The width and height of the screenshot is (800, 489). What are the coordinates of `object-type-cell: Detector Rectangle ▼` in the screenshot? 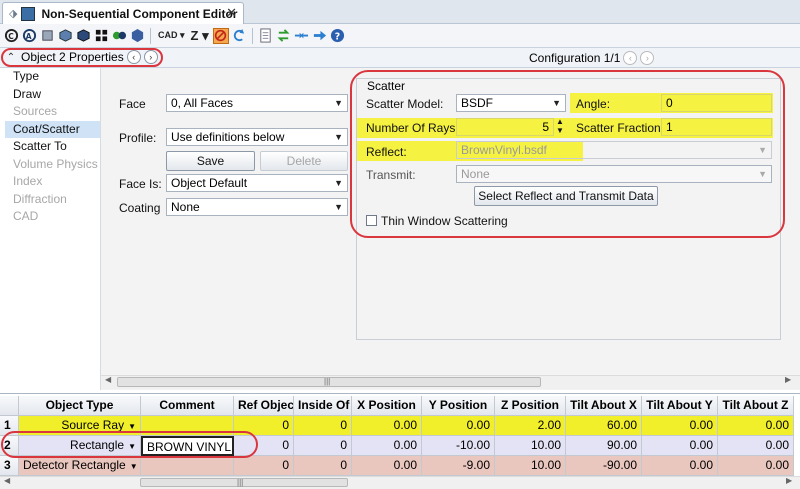 It's located at (80, 466).